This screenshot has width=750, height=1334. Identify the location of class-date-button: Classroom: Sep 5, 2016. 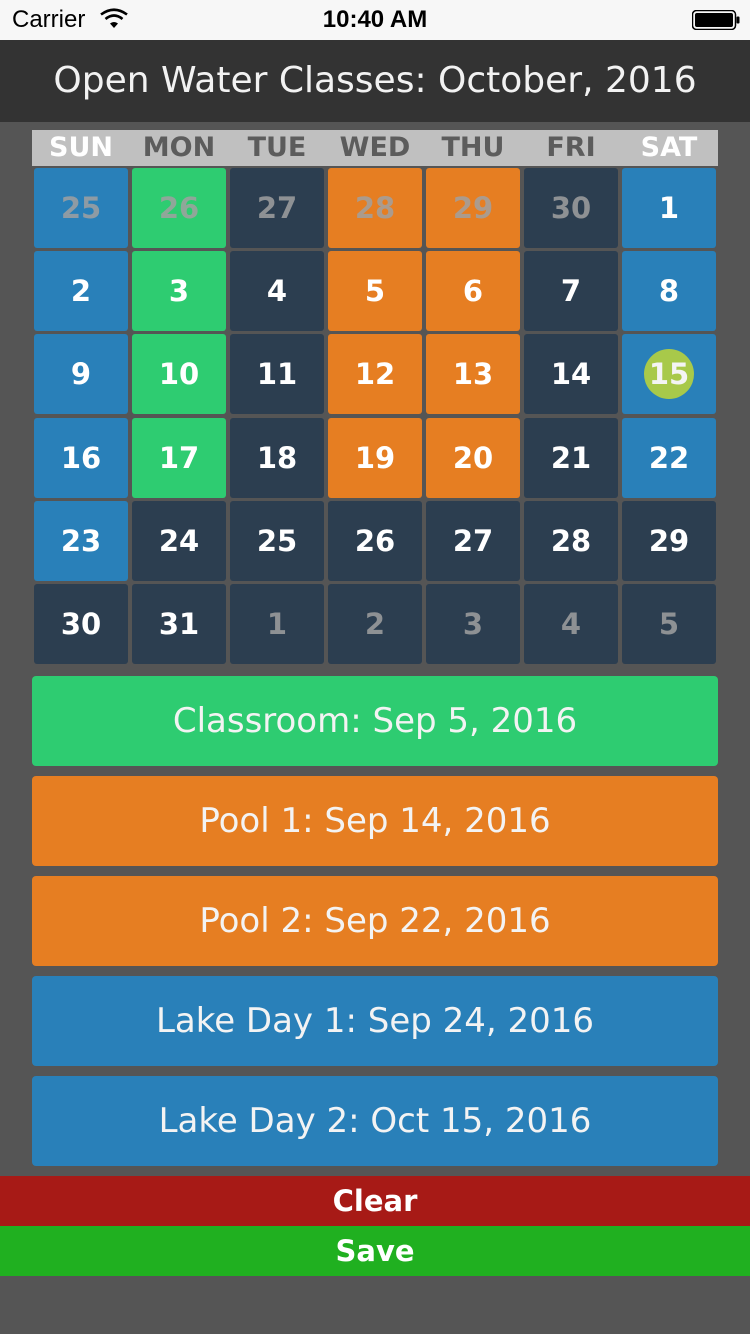
(375, 721).